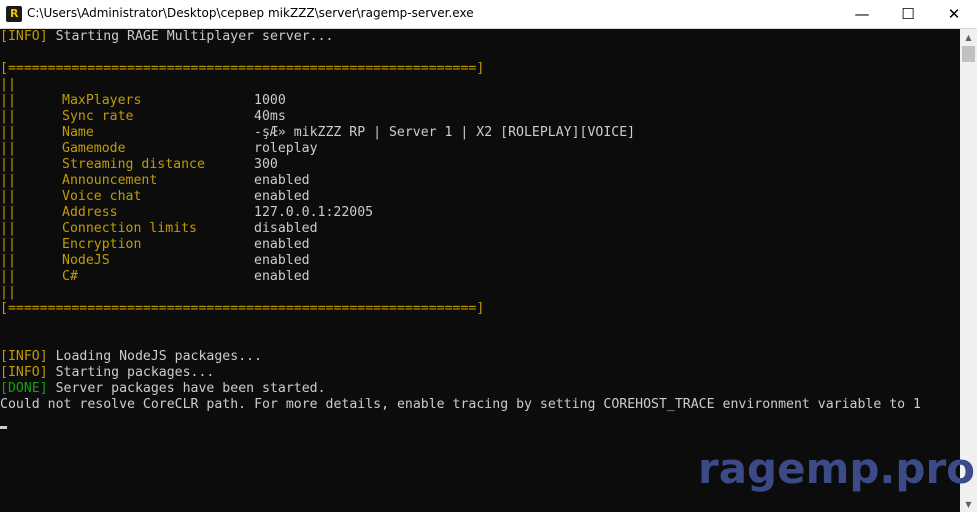  I want to click on config-key: Name, so click(78, 132).